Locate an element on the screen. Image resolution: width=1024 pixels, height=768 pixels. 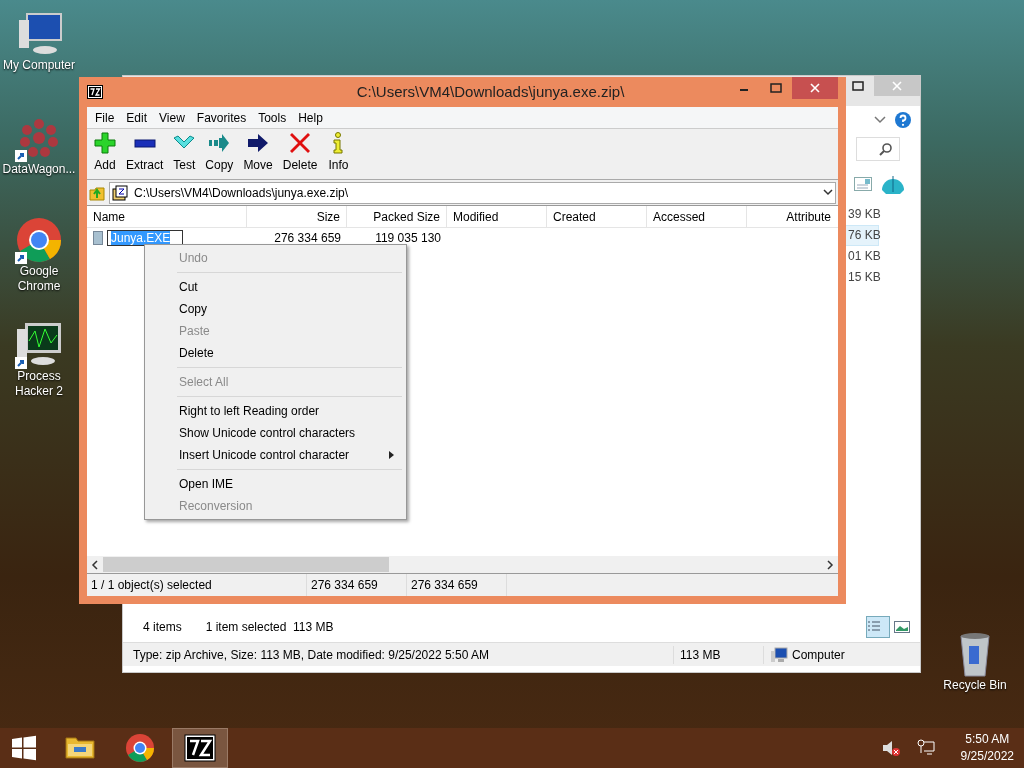
column-header: Attribute is located at coordinates (792, 216).